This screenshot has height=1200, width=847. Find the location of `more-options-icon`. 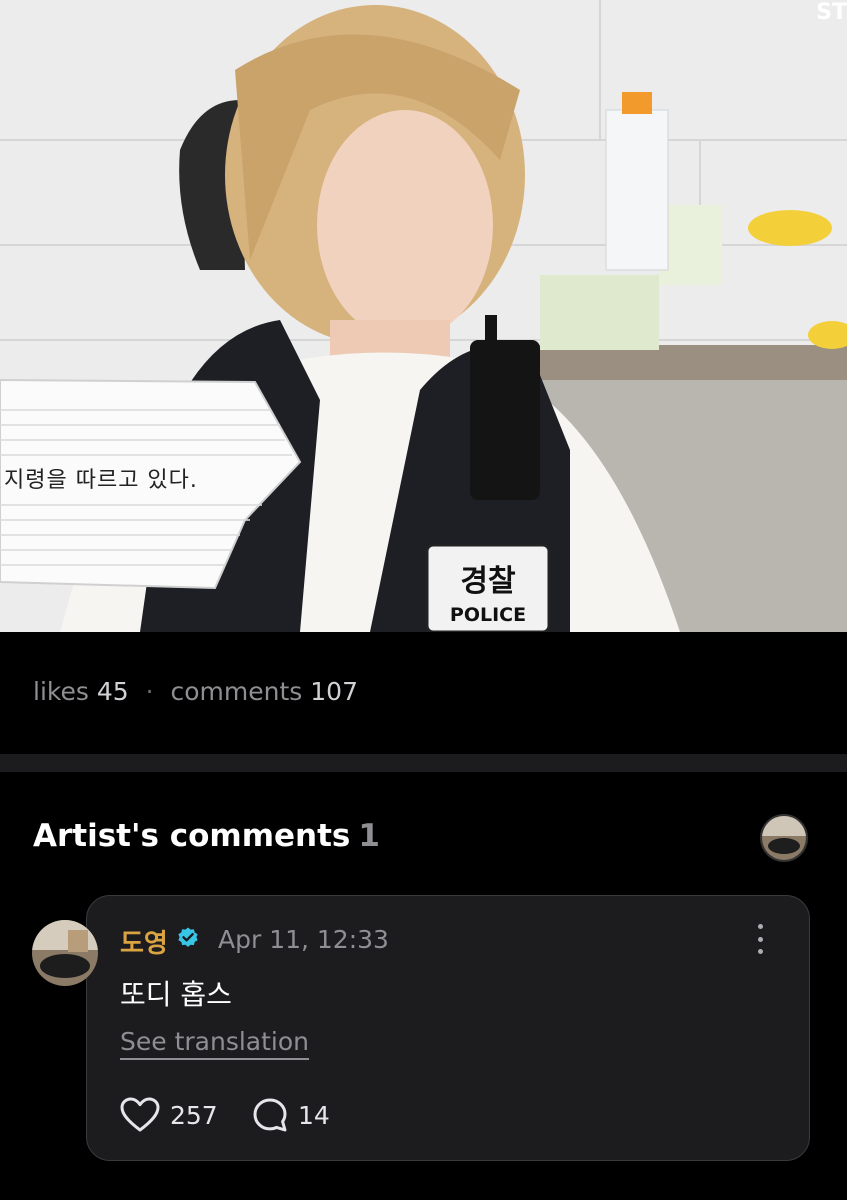

more-options-icon is located at coordinates (760, 939).